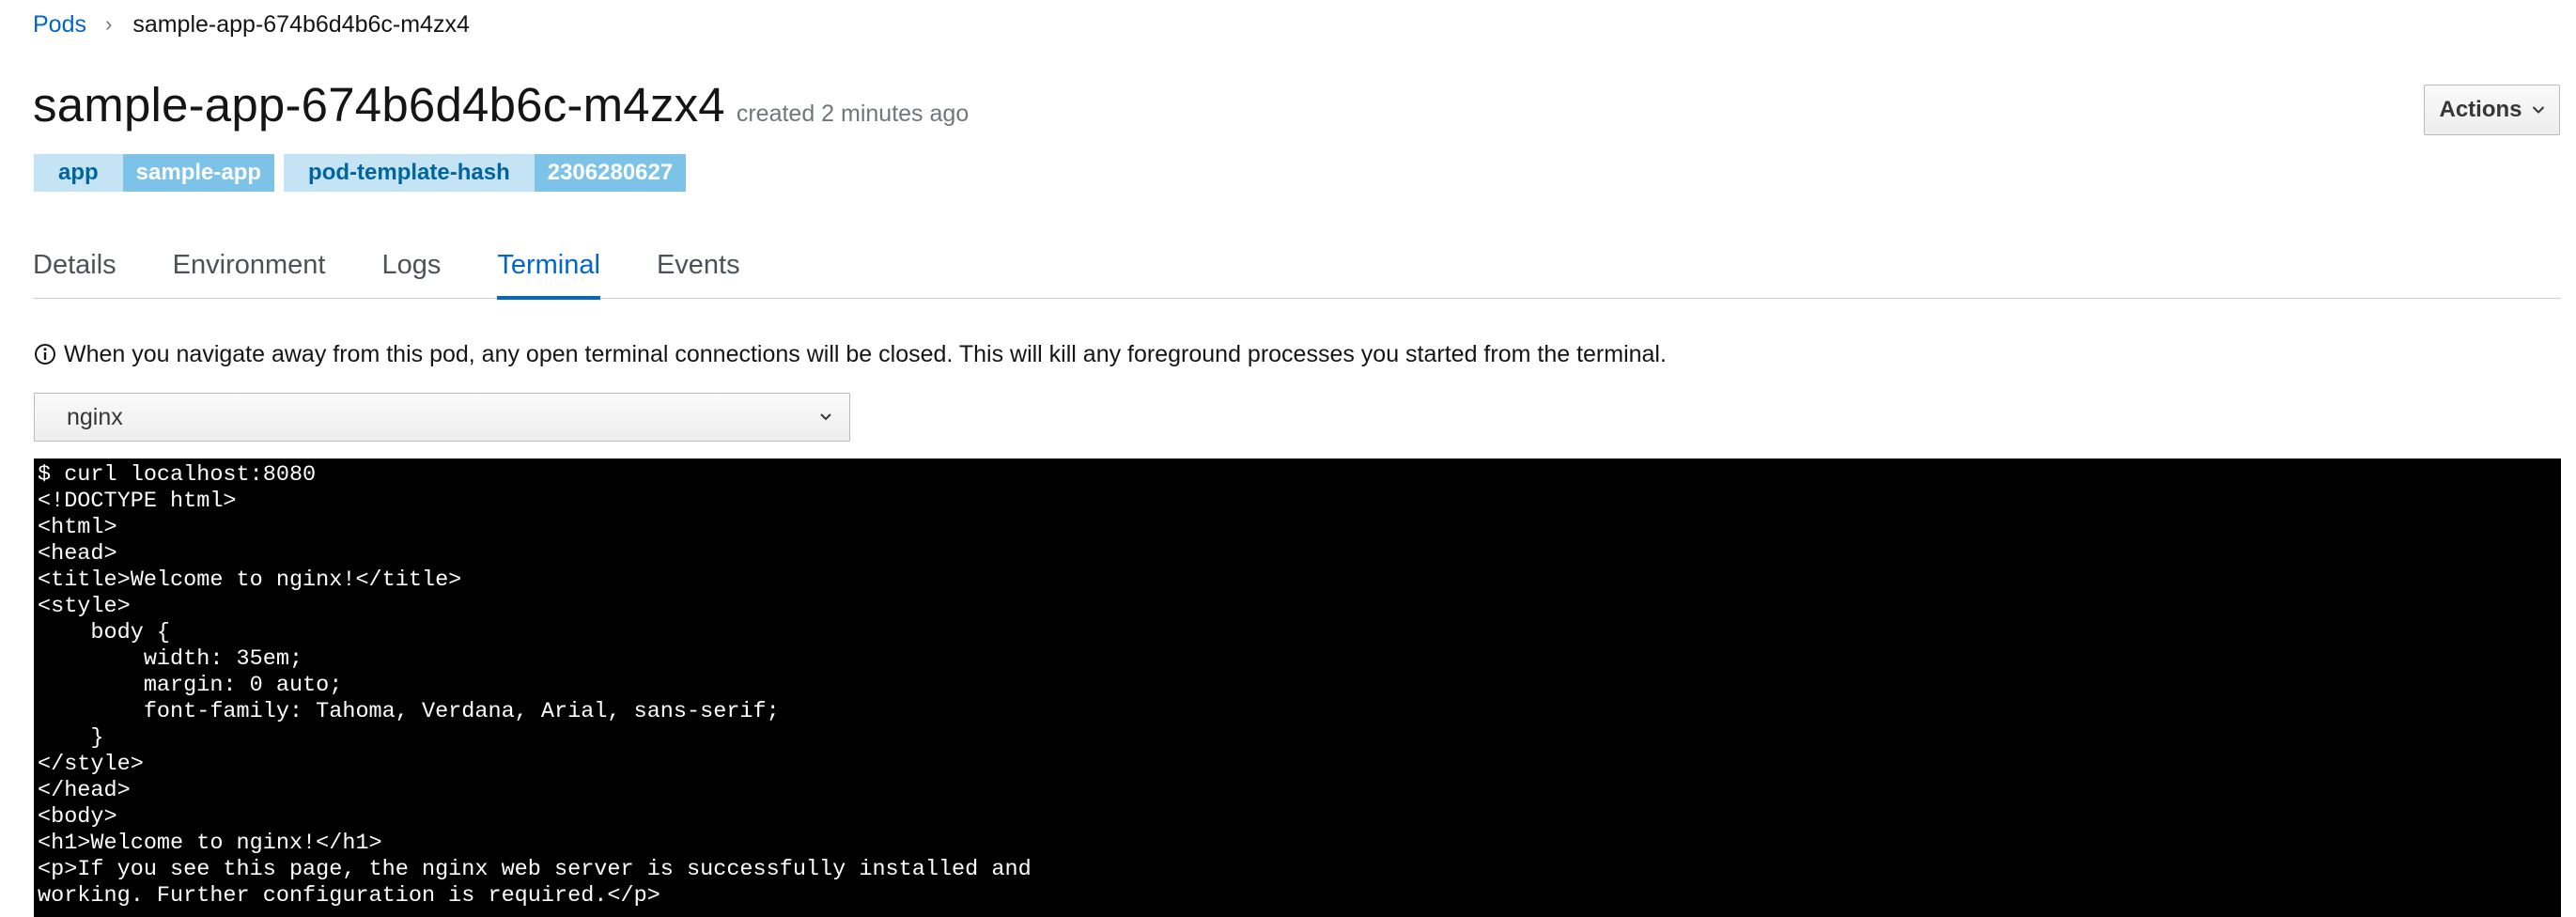  What do you see at coordinates (223, 659) in the screenshot?
I see `terminal-line: width: 35em;` at bounding box center [223, 659].